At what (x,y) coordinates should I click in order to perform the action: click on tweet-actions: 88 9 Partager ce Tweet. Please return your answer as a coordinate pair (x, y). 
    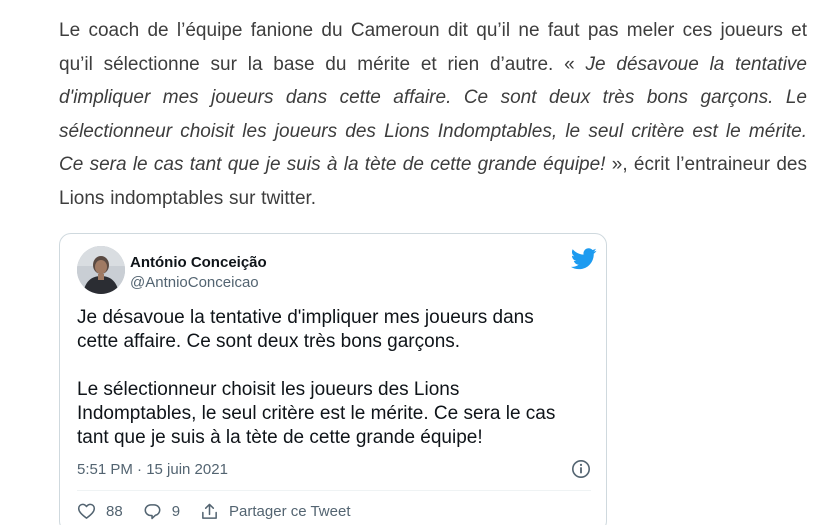
    Looking at the image, I should click on (224, 511).